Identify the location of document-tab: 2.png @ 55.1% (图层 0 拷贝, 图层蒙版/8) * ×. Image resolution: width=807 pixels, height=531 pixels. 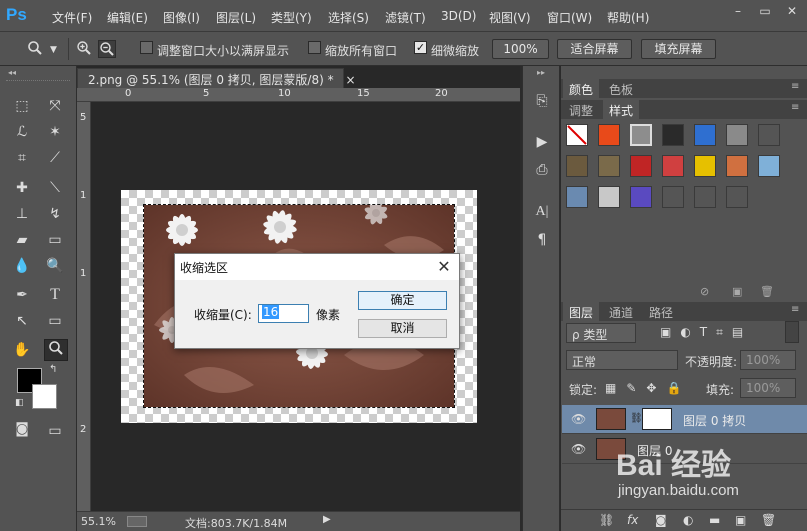
(216, 78).